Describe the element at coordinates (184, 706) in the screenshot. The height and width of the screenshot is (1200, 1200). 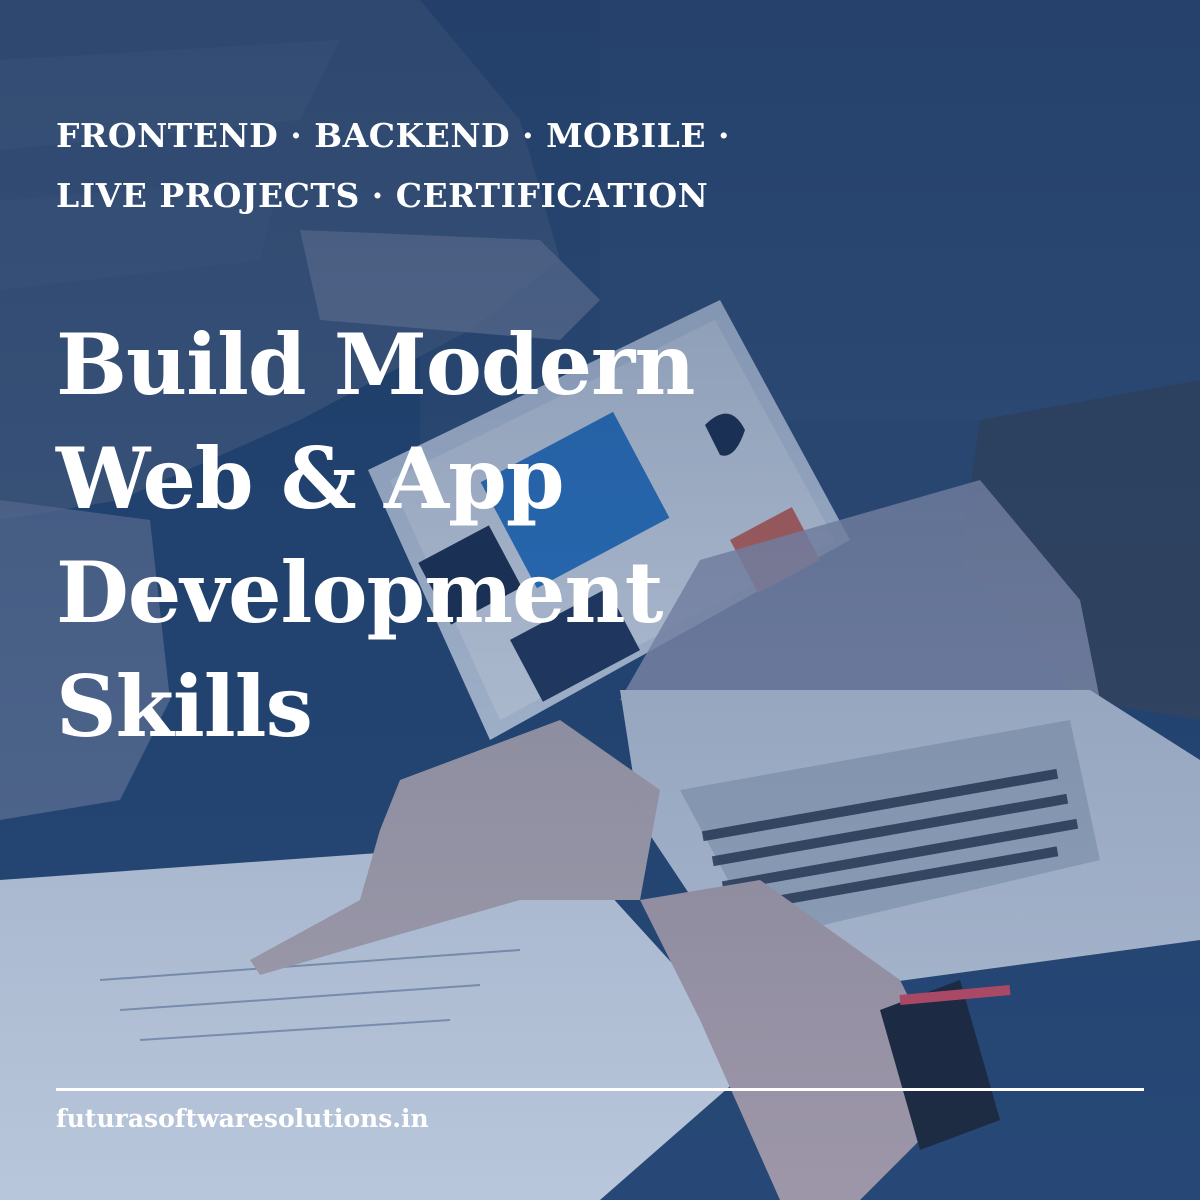
I see `headline-line-4: Skills` at that location.